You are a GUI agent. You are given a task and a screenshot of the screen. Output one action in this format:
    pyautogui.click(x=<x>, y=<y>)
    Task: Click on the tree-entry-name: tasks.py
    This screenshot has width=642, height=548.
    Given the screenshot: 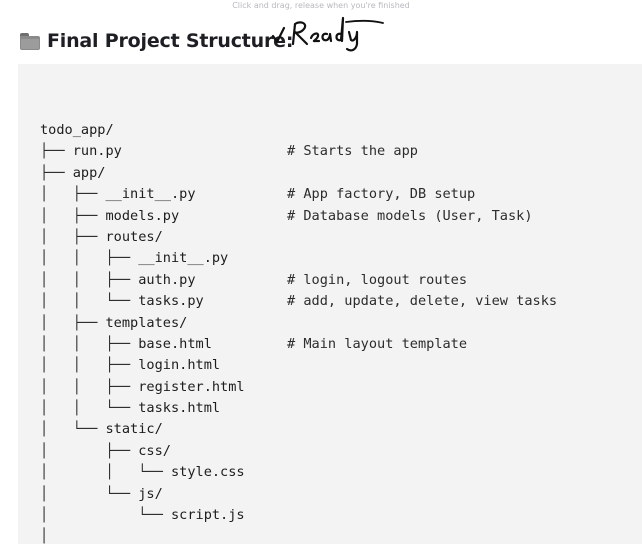 What is the action you would take?
    pyautogui.click(x=171, y=301)
    